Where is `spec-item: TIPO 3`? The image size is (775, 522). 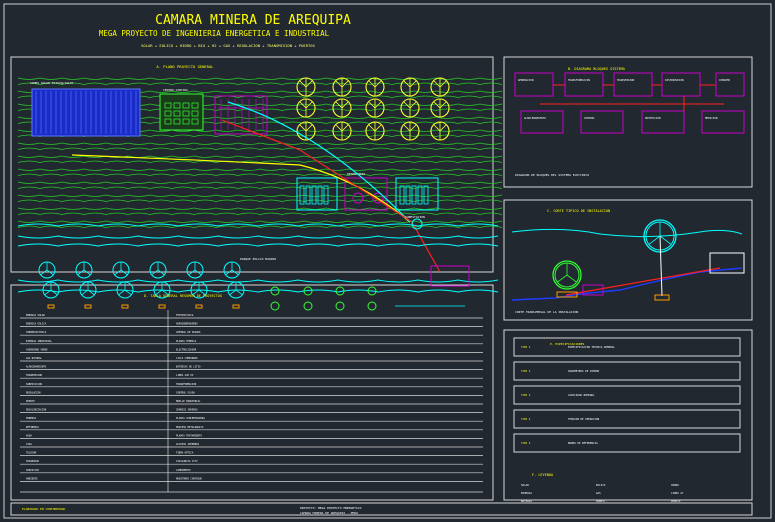
spec-item: TIPO 3 is located at coordinates (526, 395).